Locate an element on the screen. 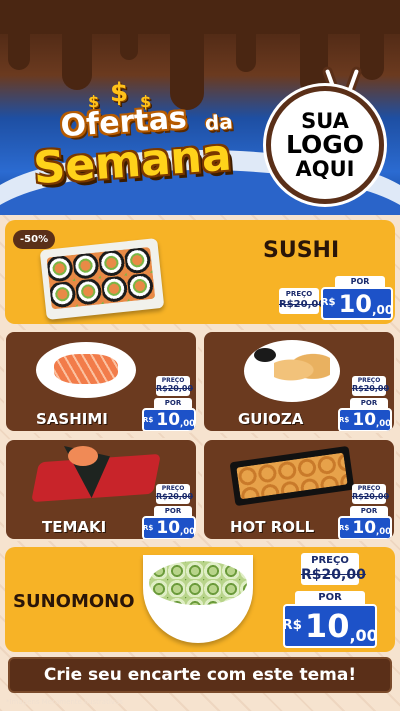  sushi-image is located at coordinates (102, 279).